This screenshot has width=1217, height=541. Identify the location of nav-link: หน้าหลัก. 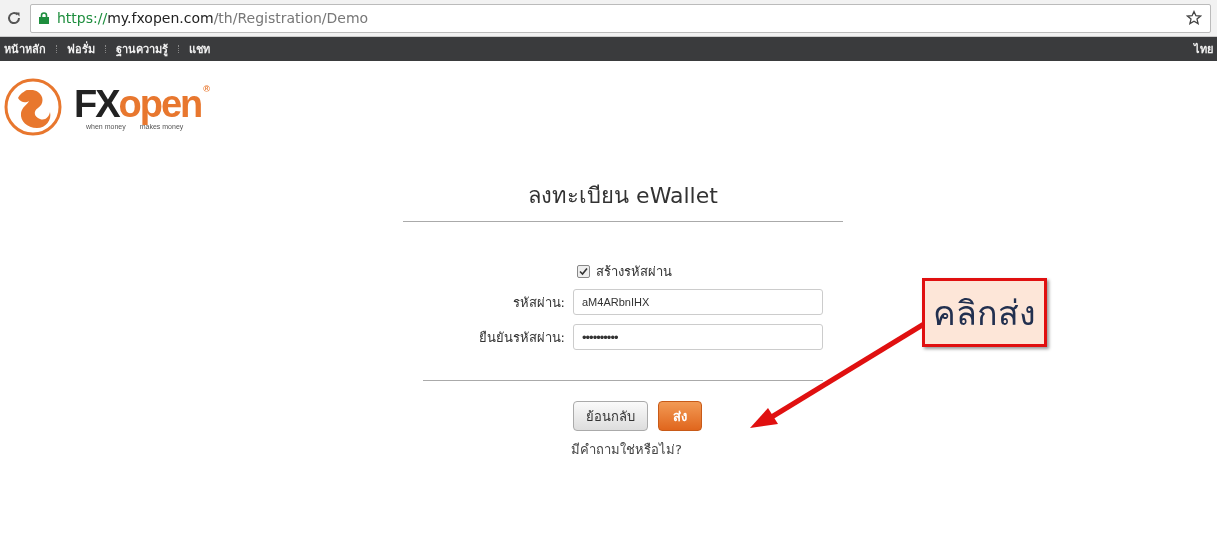
(25, 49).